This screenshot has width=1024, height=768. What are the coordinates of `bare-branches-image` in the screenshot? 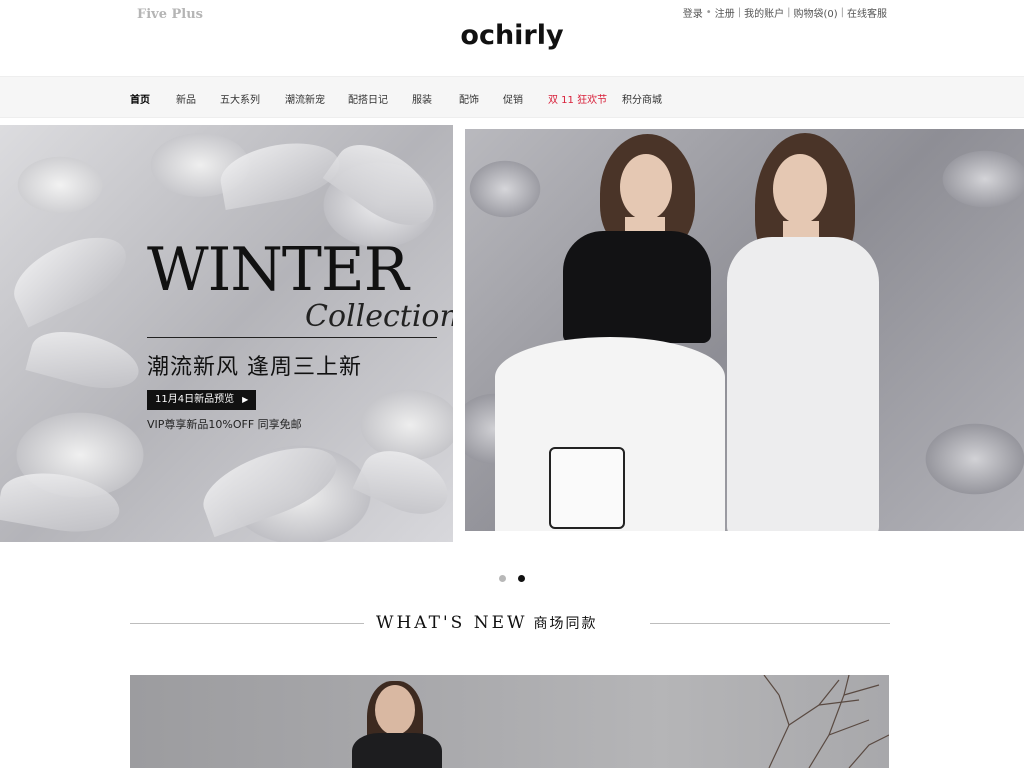 It's located at (826, 721).